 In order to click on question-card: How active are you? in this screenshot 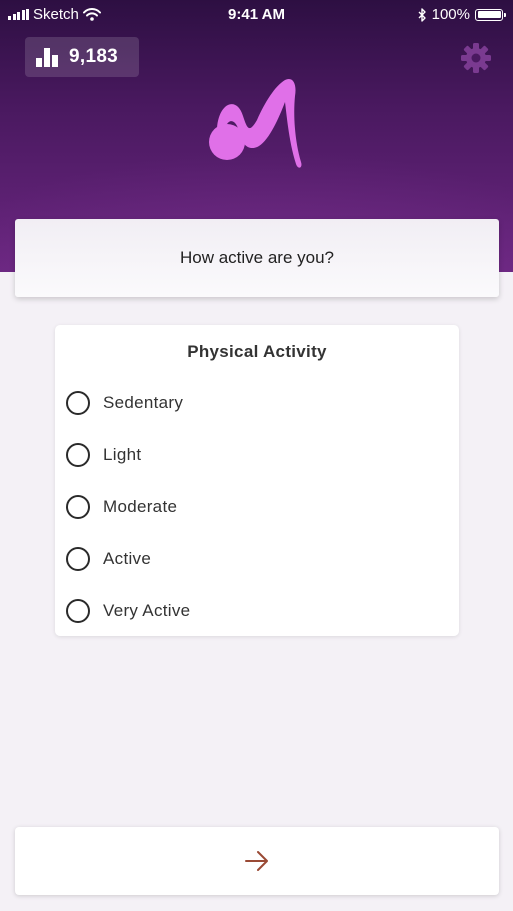, I will do `click(257, 258)`.